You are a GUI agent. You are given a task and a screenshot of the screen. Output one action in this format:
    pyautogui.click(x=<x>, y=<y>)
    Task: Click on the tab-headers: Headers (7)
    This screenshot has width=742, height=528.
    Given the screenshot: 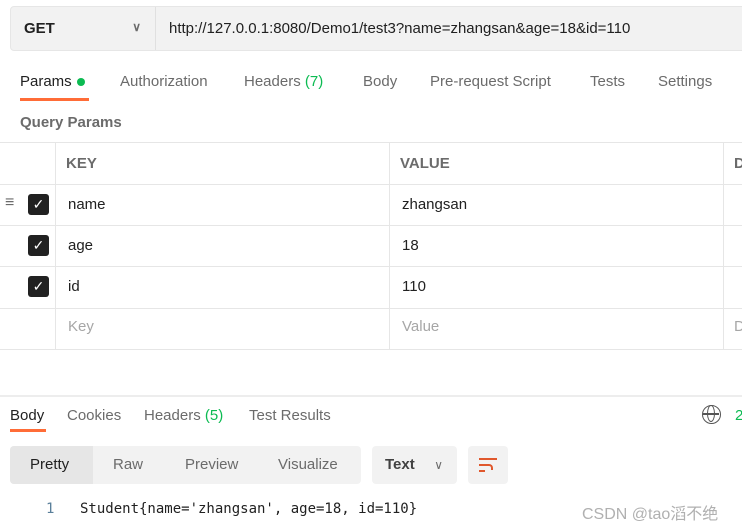 What is the action you would take?
    pyautogui.click(x=283, y=81)
    